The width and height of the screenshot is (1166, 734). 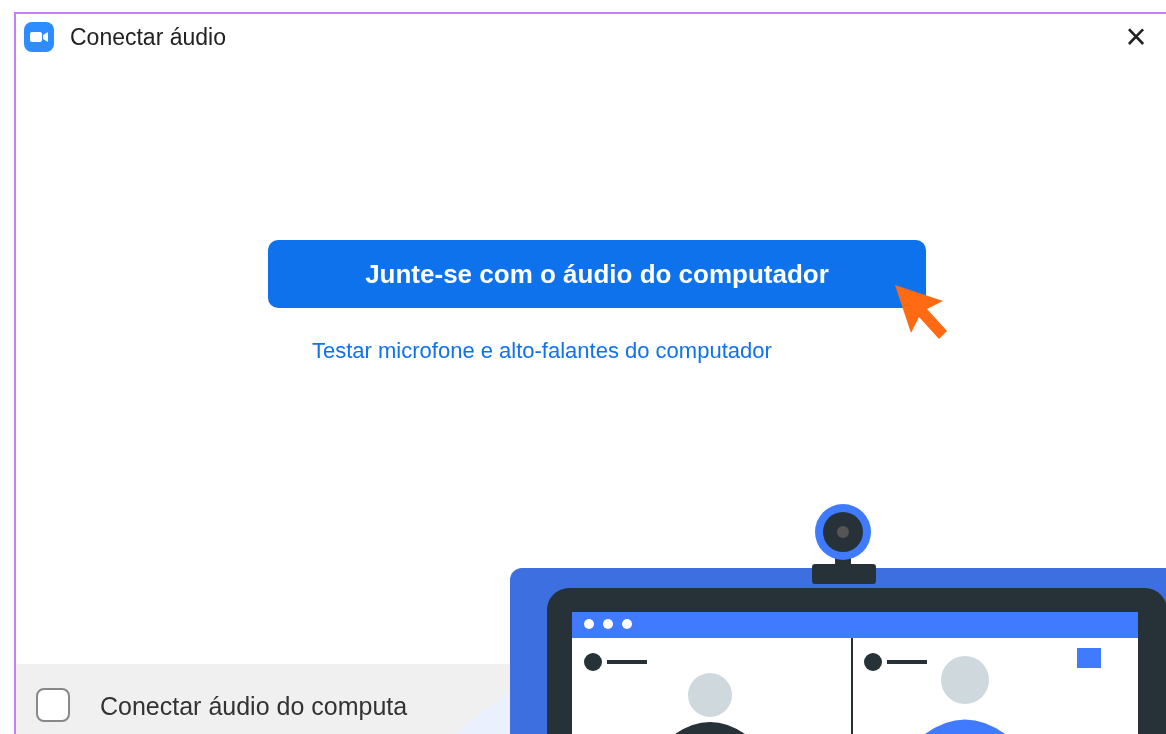 I want to click on window-title: Conectar áudio, so click(x=148, y=37).